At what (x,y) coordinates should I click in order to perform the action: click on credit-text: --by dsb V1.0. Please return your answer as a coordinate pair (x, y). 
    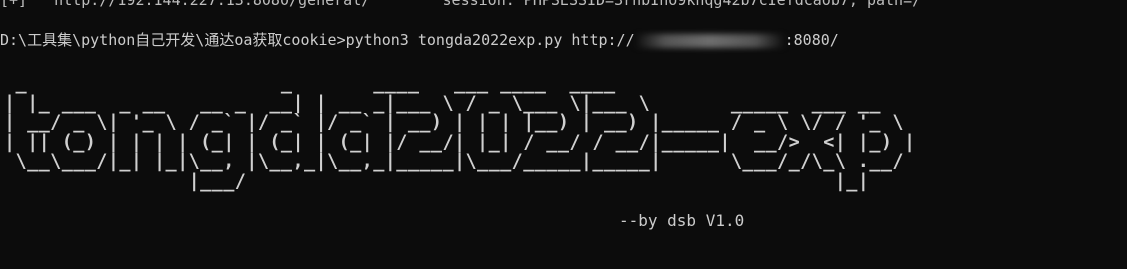
    Looking at the image, I should click on (682, 220).